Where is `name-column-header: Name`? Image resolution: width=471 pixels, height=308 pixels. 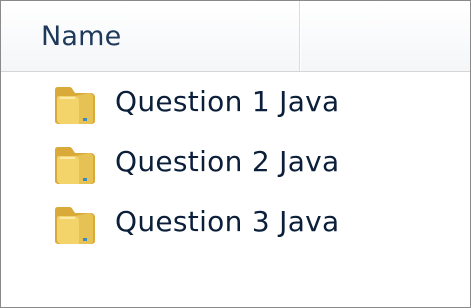
name-column-header: Name is located at coordinates (150, 36).